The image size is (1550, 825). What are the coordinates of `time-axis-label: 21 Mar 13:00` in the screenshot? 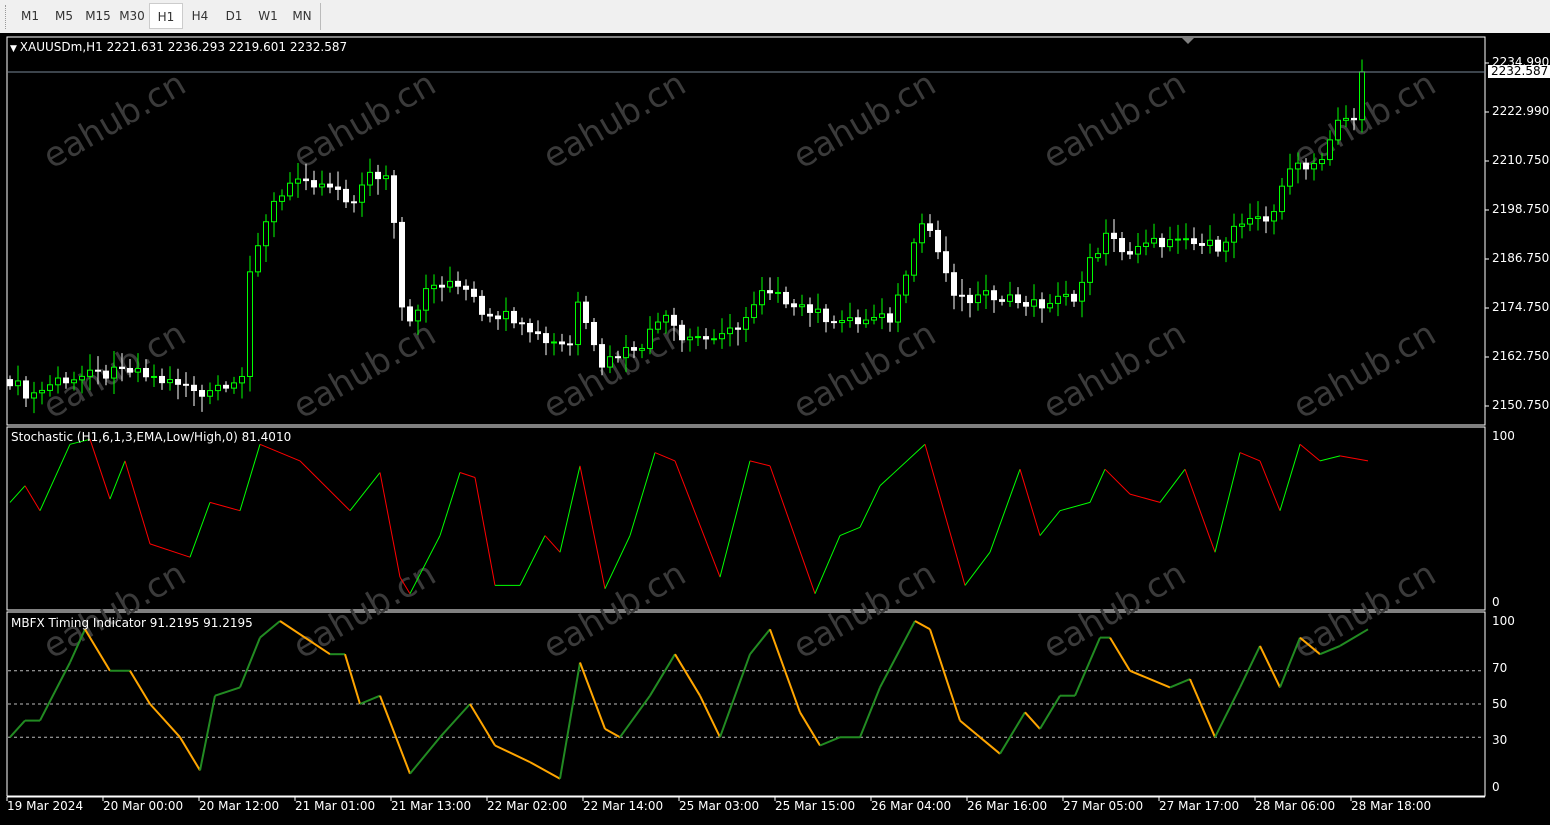 It's located at (431, 806).